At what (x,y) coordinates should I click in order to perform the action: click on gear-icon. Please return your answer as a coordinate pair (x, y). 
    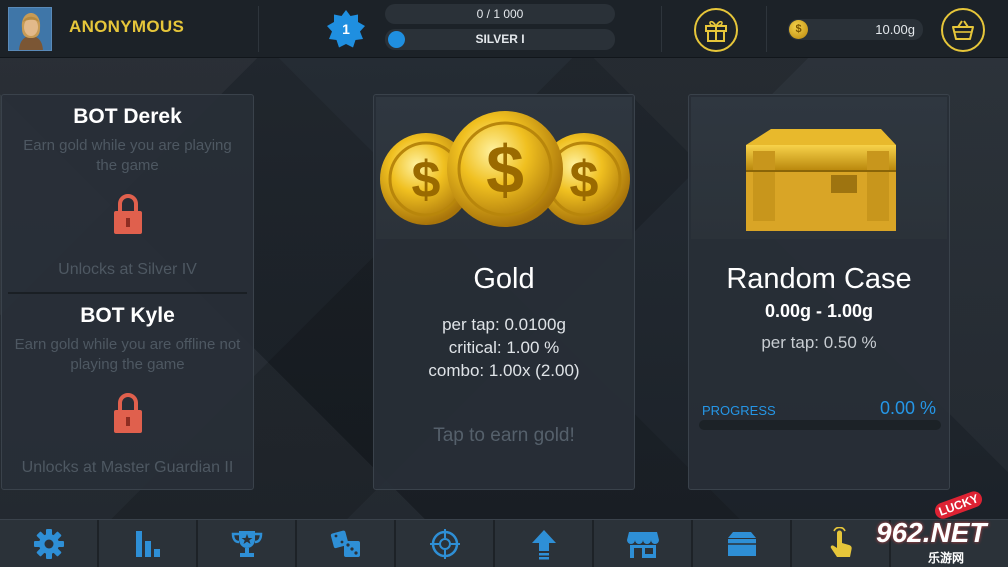
    Looking at the image, I should click on (48, 544).